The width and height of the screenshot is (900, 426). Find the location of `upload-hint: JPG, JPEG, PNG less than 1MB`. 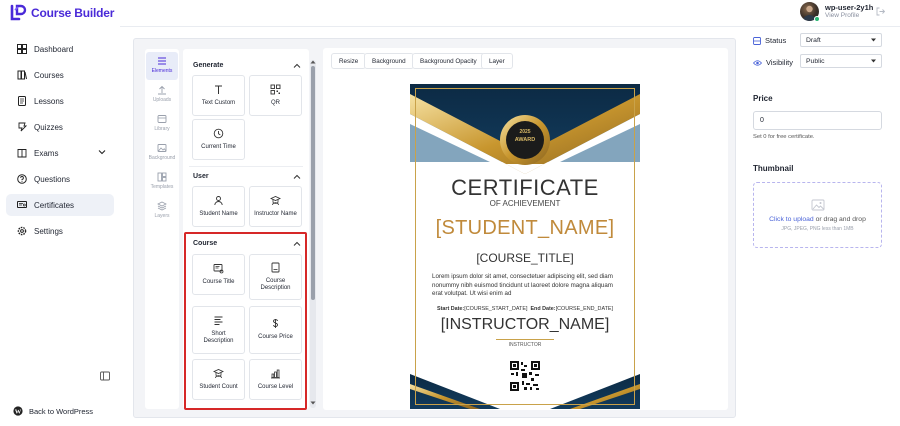

upload-hint: JPG, JPEG, PNG less than 1MB is located at coordinates (817, 228).